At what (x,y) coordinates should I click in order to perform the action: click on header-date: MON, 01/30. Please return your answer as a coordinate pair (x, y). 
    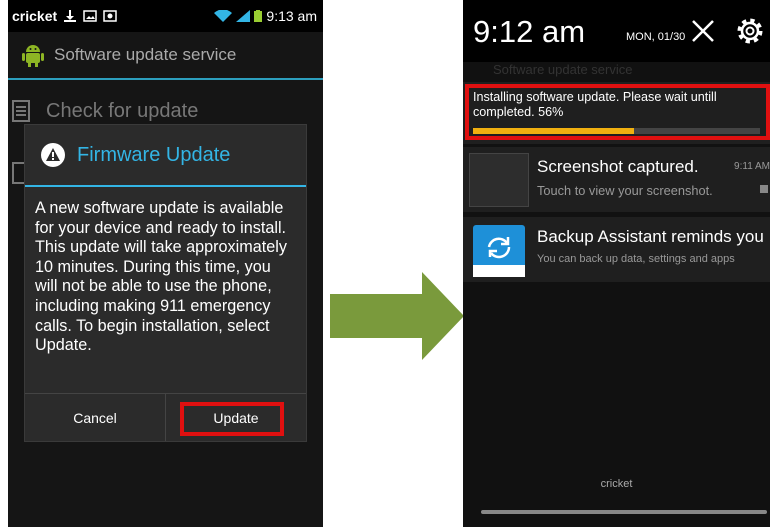
    Looking at the image, I should click on (656, 37).